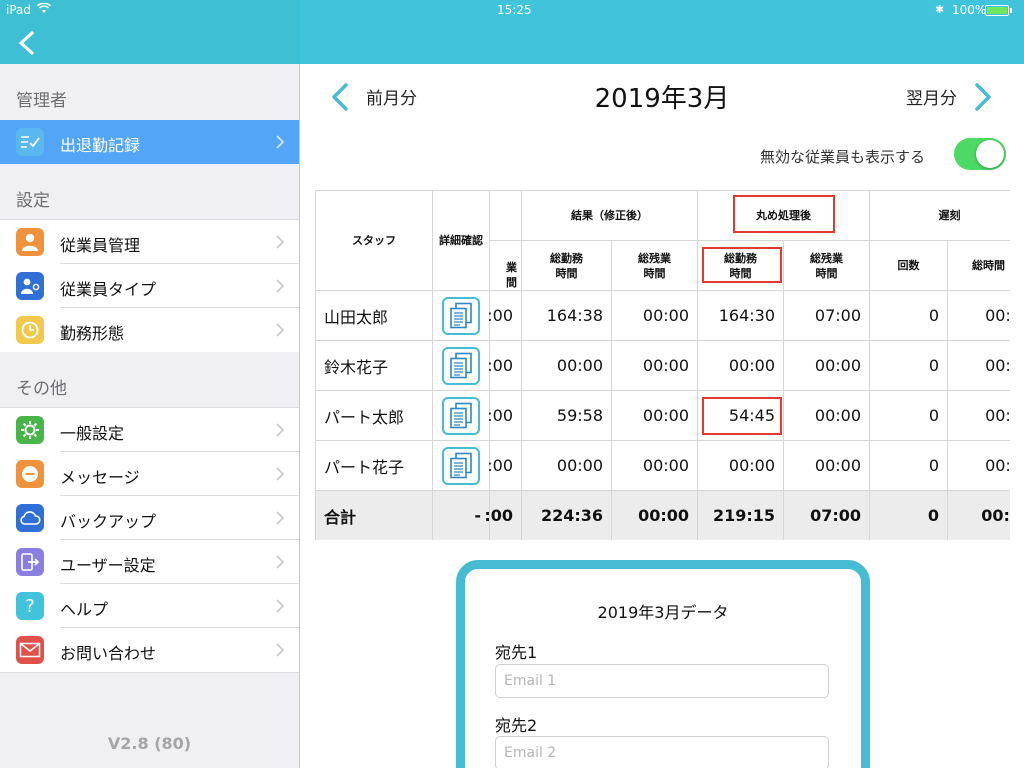 The image size is (1024, 768). Describe the element at coordinates (149, 606) in the screenshot. I see `sidebar-item-help: ? ヘルプ` at that location.